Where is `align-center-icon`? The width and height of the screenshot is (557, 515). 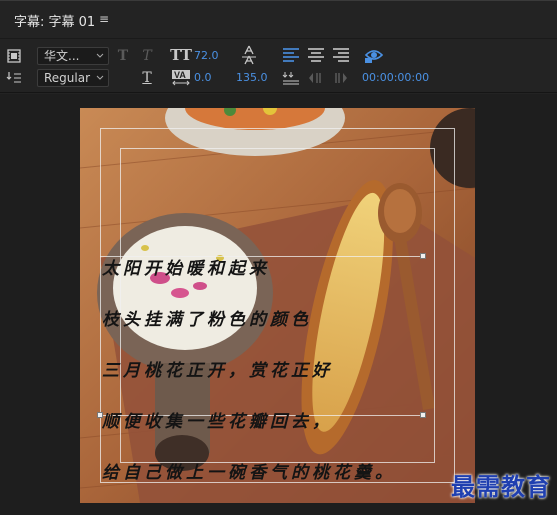 align-center-icon is located at coordinates (316, 55).